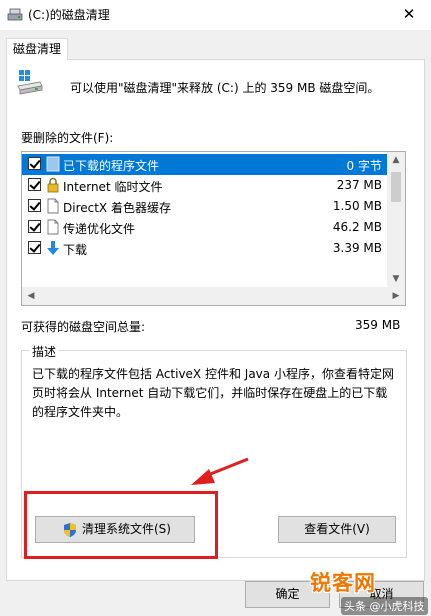 The width and height of the screenshot is (431, 616). Describe the element at coordinates (384, 606) in the screenshot. I see `watermark-credit: 头条 @小虎科技` at that location.